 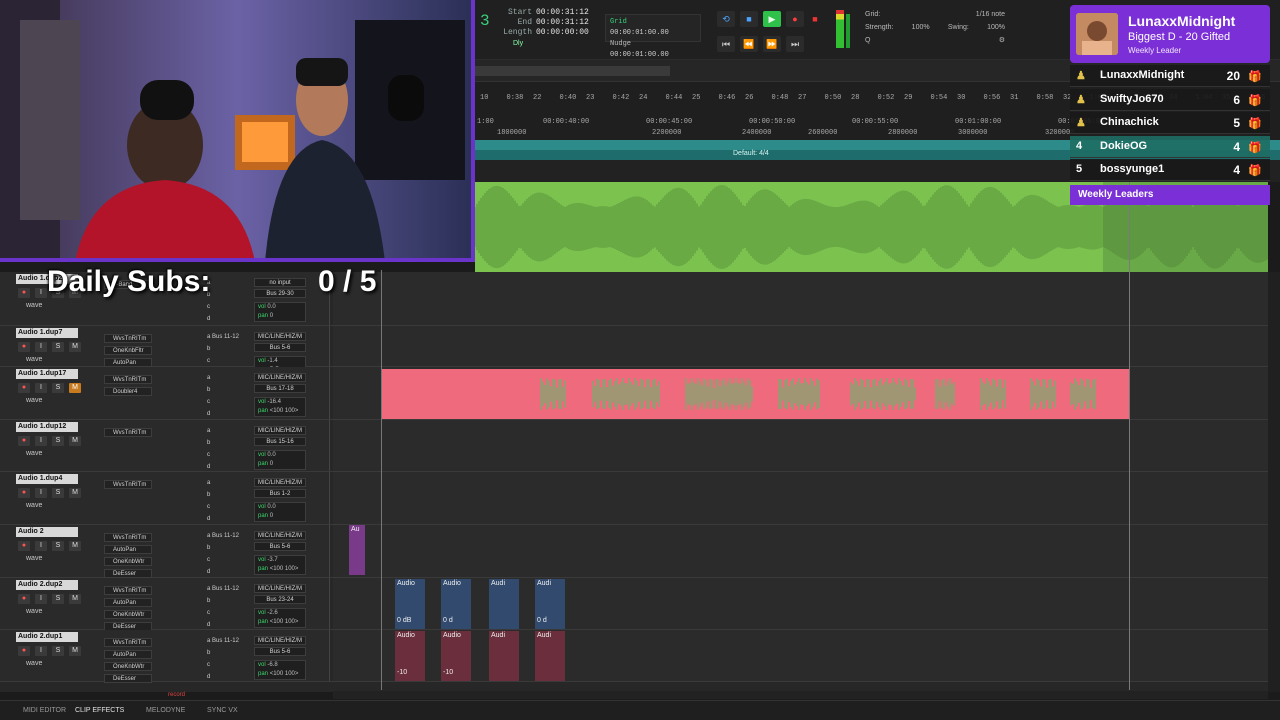 What do you see at coordinates (280, 670) in the screenshot?
I see `volume-pan-readout: vol -6.8 pan <100 100>` at bounding box center [280, 670].